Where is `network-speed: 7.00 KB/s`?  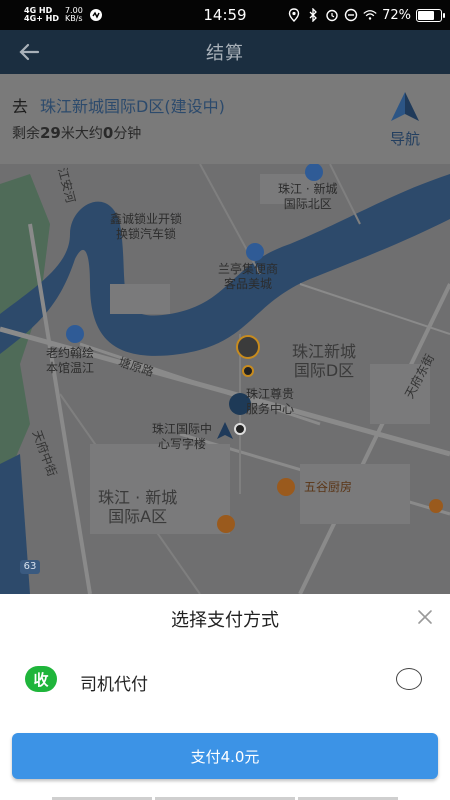
network-speed: 7.00 KB/s is located at coordinates (74, 15).